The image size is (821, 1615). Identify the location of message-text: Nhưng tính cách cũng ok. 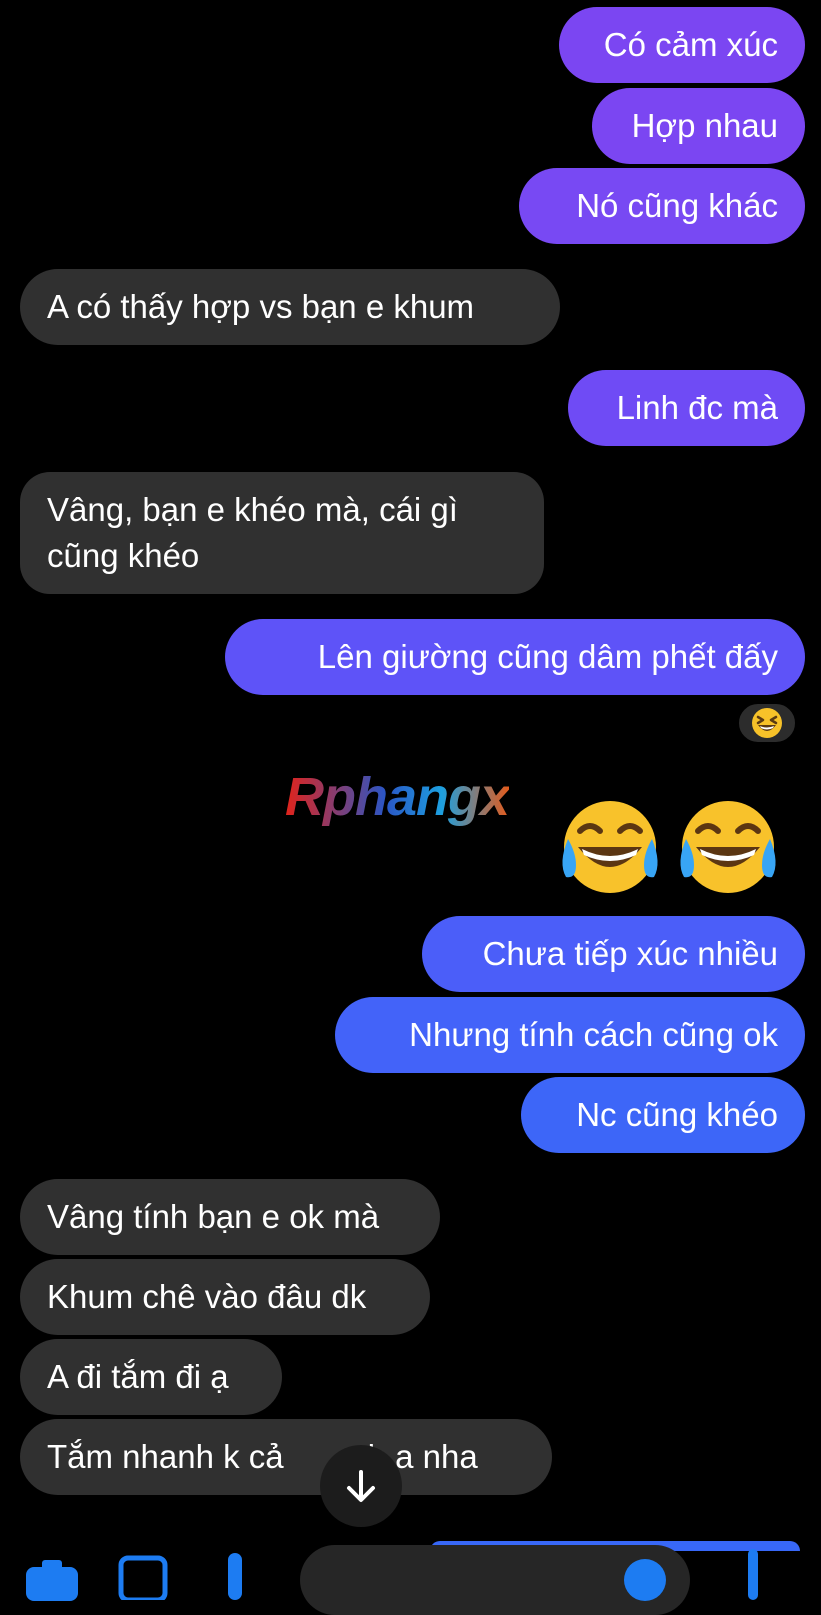
(593, 1034).